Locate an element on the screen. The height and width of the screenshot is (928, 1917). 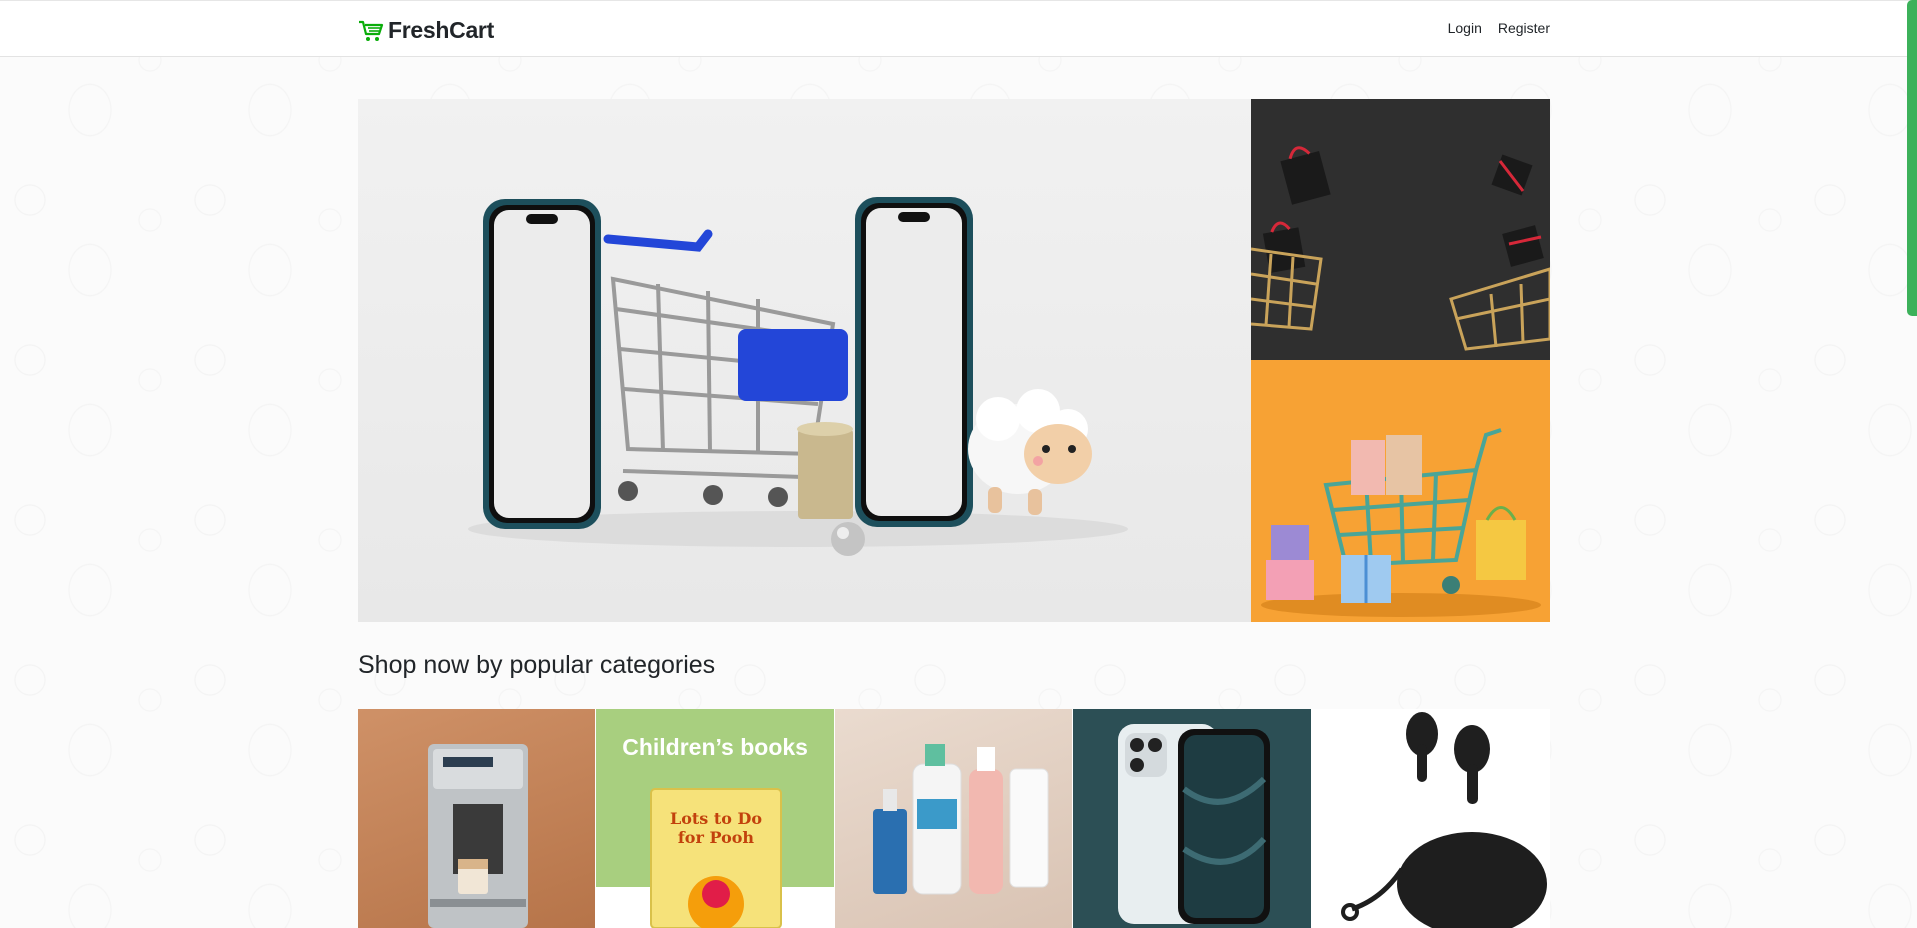
category-card-coffee-machine is located at coordinates (477, 818).